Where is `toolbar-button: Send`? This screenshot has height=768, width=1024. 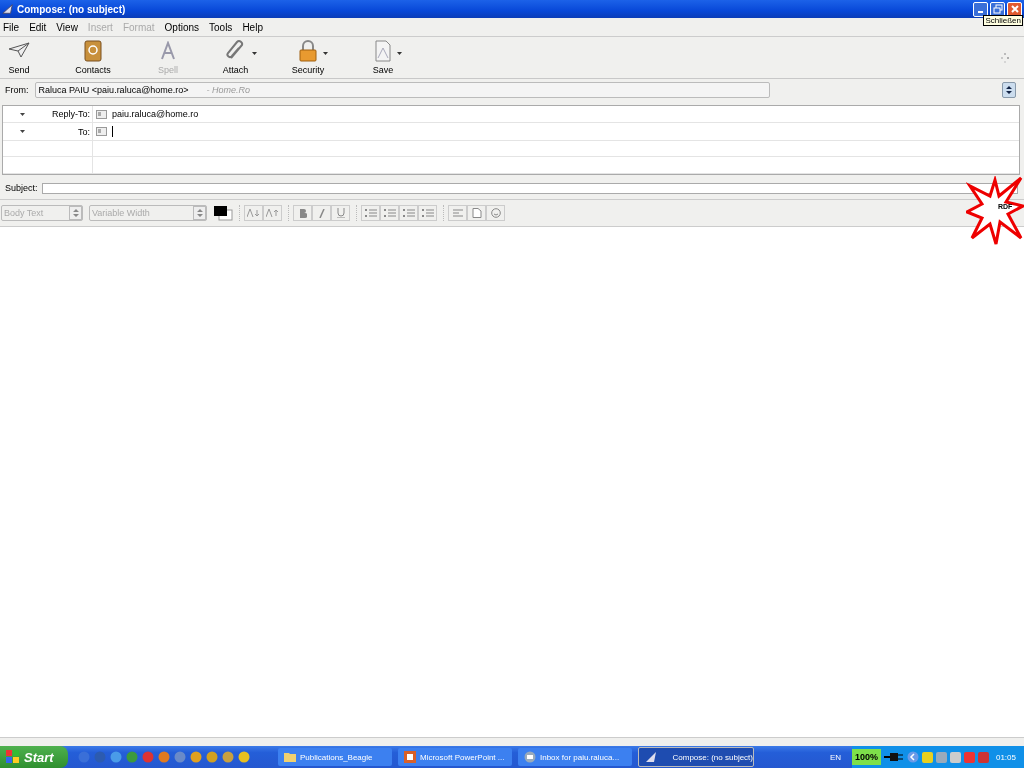
toolbar-button: Send is located at coordinates (19, 57).